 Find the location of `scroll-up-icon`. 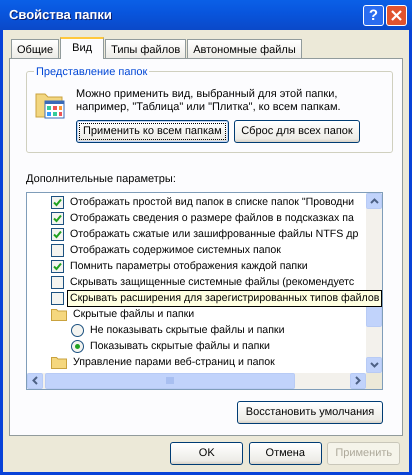

scroll-up-icon is located at coordinates (374, 201).